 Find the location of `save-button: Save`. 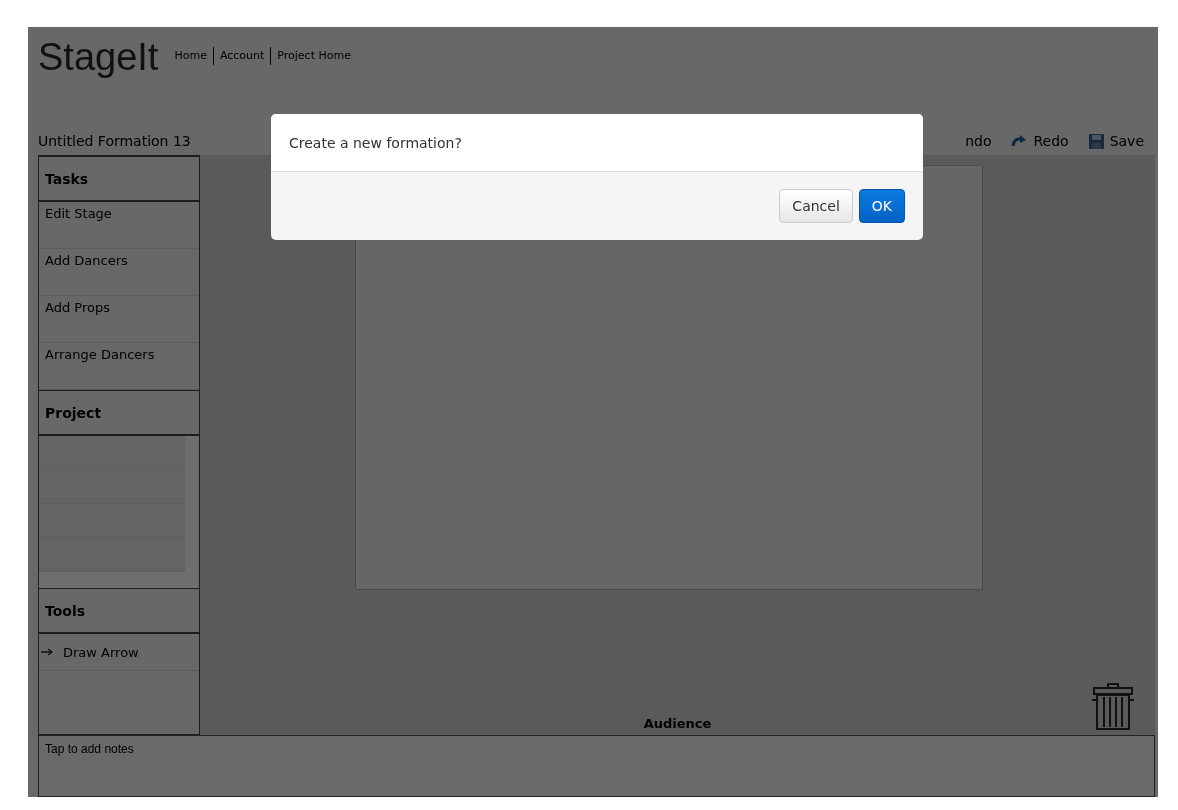

save-button: Save is located at coordinates (1116, 141).